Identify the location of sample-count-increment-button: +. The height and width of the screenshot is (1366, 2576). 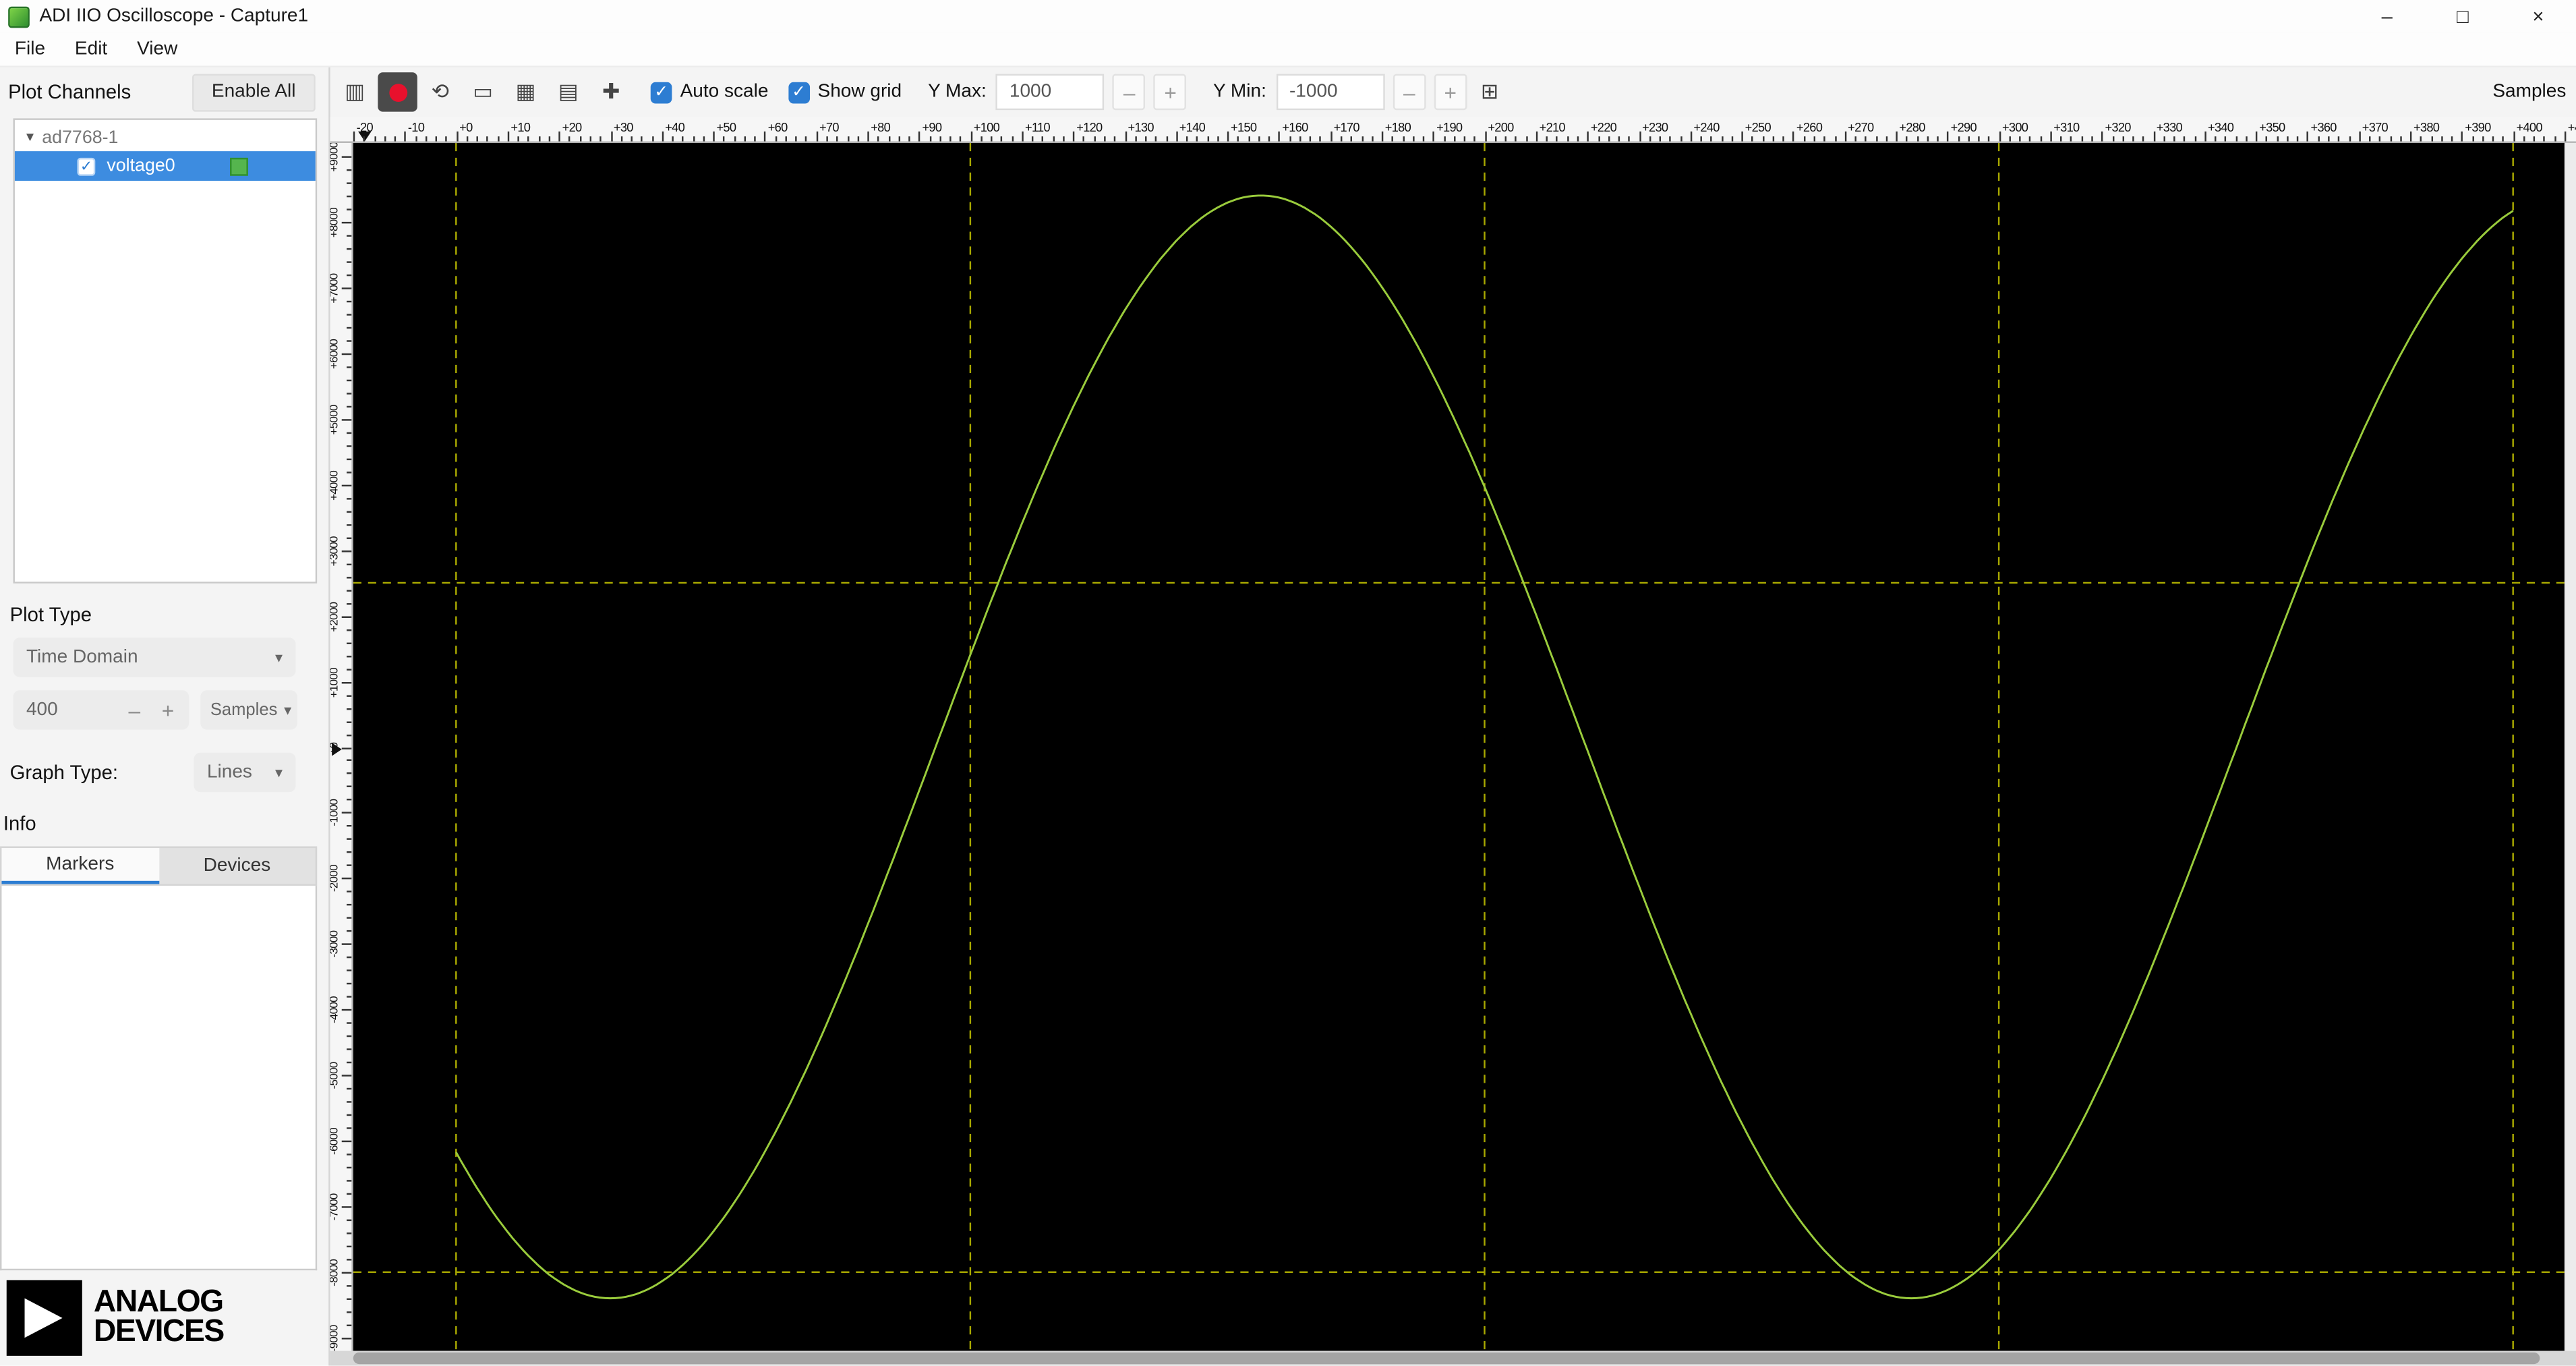
(169, 710).